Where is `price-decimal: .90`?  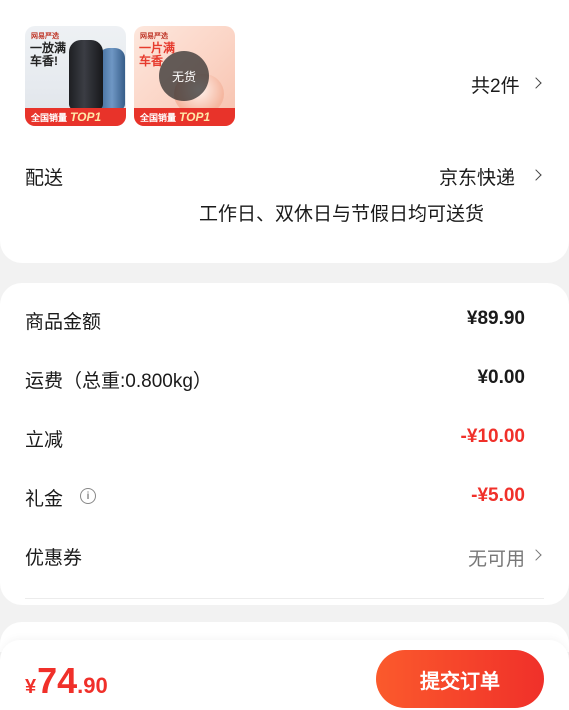 price-decimal: .90 is located at coordinates (92, 685).